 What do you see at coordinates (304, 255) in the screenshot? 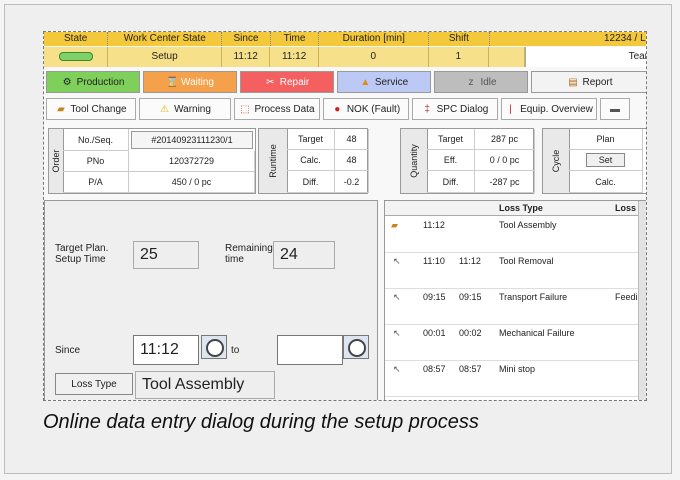
I see `remaining-time-value: 24` at bounding box center [304, 255].